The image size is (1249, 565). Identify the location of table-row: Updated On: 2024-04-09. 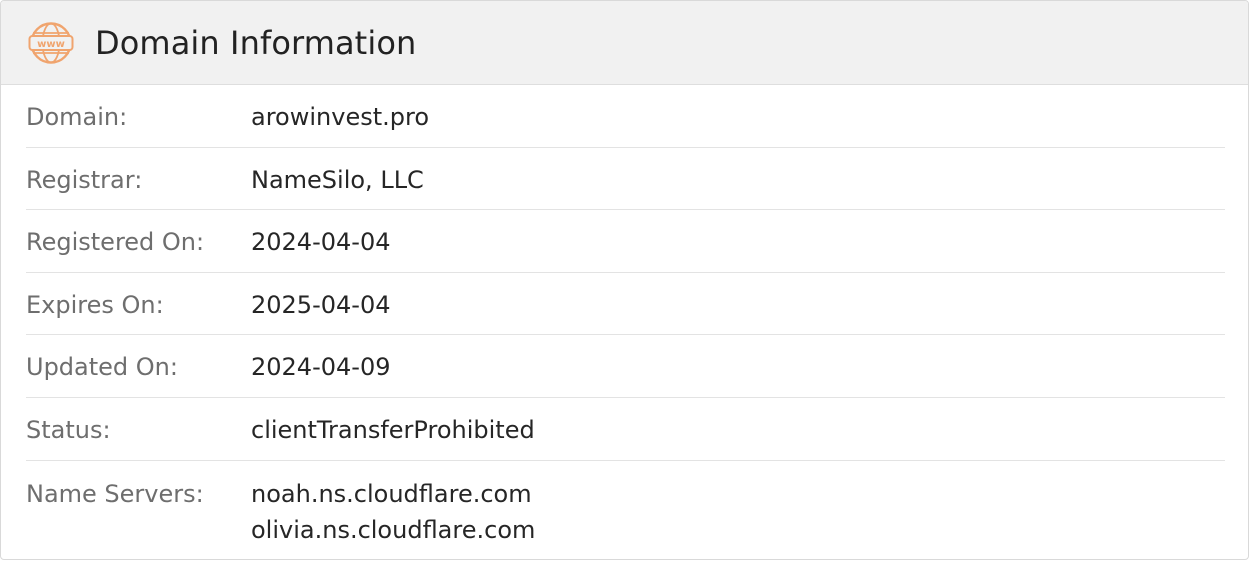
(625, 366).